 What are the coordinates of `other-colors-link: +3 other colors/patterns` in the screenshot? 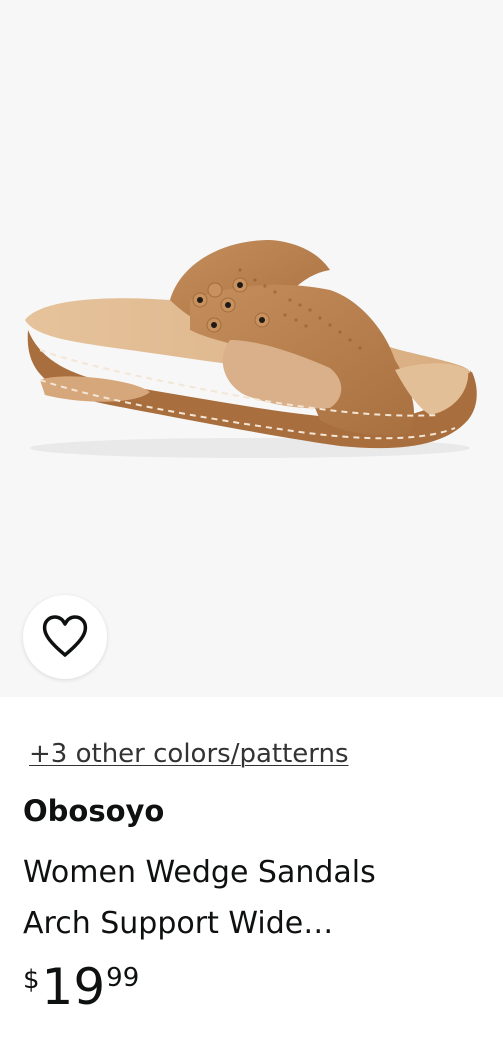 It's located at (189, 754).